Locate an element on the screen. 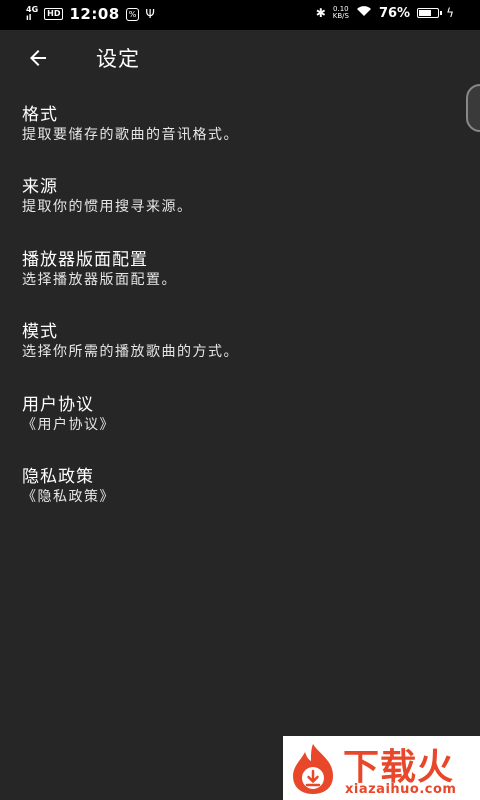 This screenshot has height=800, width=480. setting-item-source: 来源 提取你的惯用搜寻来源。 is located at coordinates (230, 199).